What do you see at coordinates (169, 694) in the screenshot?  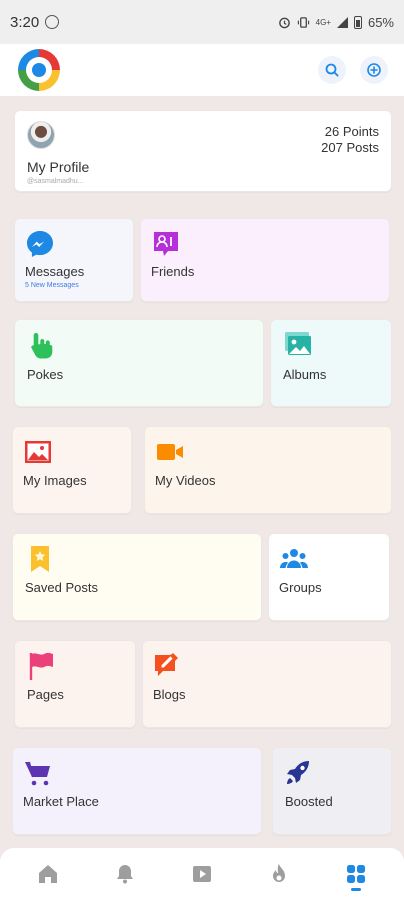 I see `tile-blogs-label: Blogs` at bounding box center [169, 694].